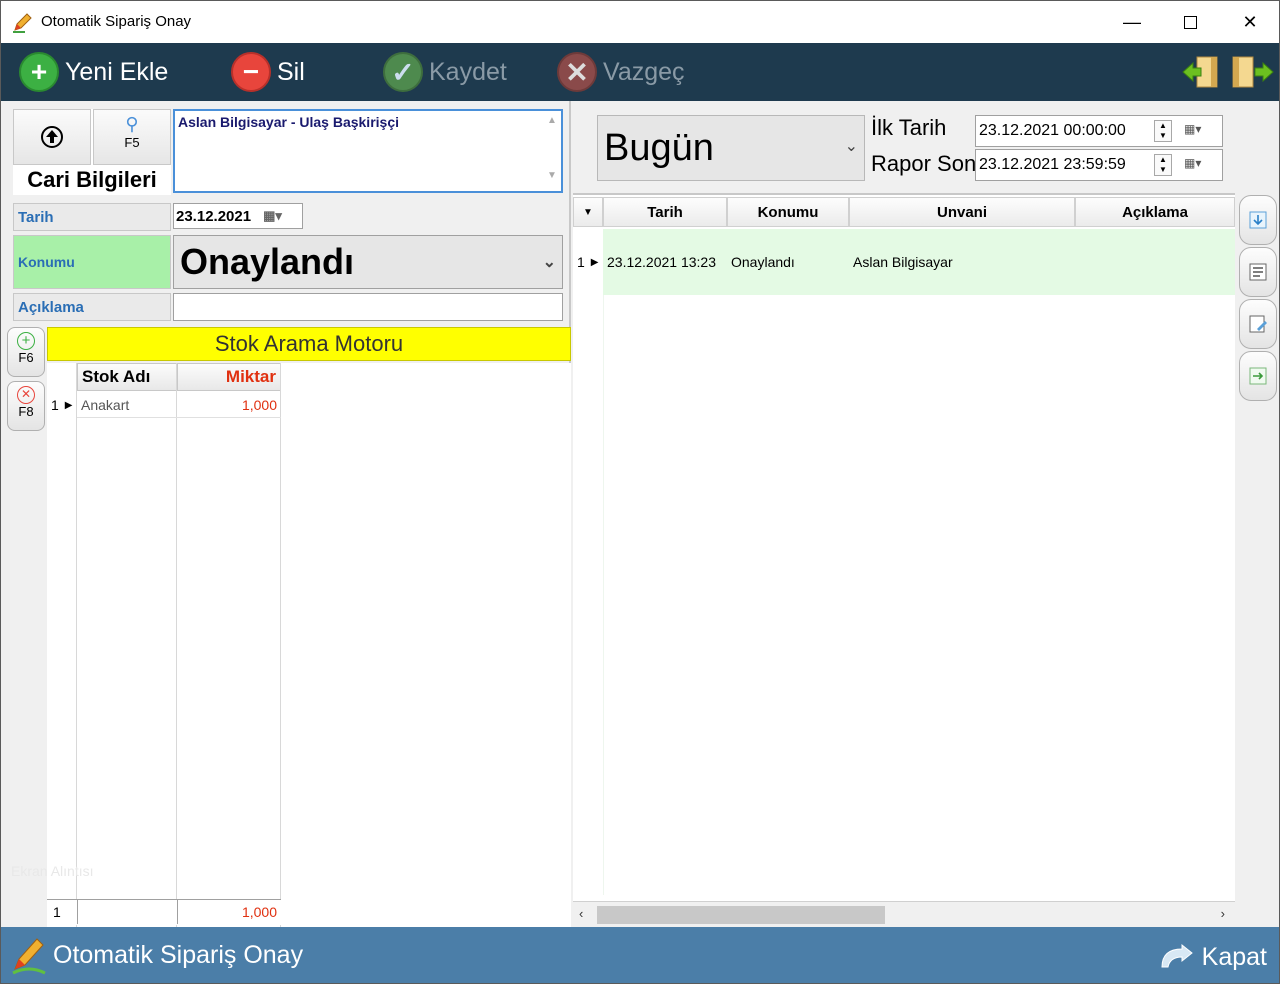 The height and width of the screenshot is (984, 1280). Describe the element at coordinates (1200, 165) in the screenshot. I see `rapor-calendar-icon: ▦▾` at that location.